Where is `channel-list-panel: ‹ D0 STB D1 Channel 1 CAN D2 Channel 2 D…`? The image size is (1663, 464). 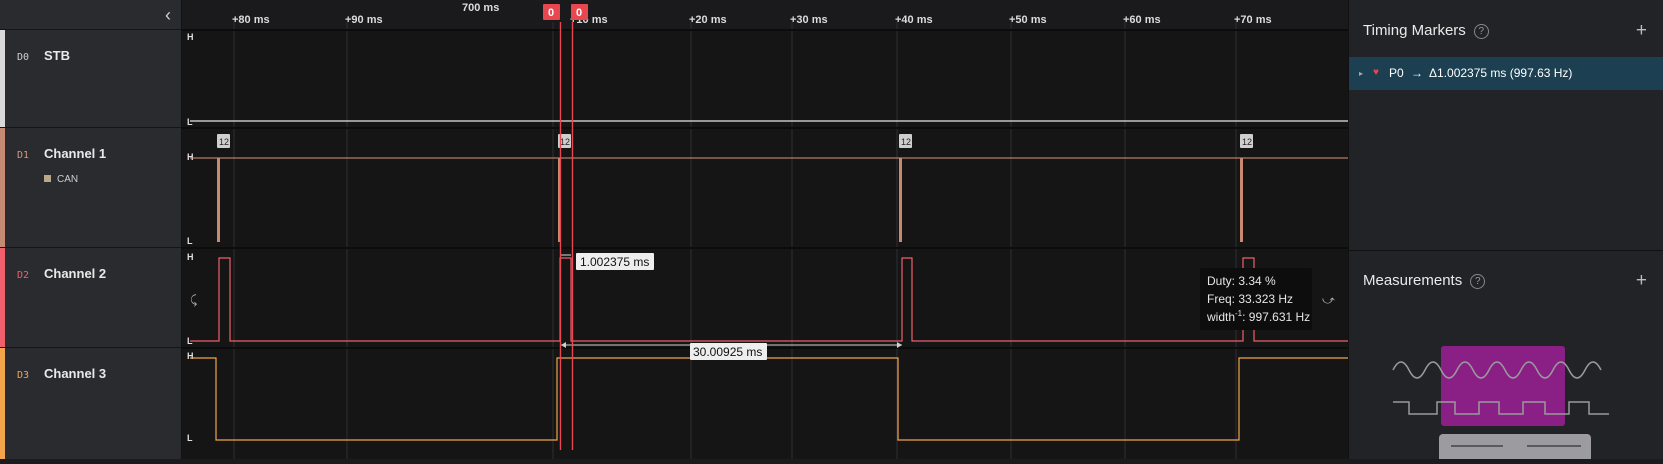 channel-list-panel: ‹ D0 STB D1 Channel 1 CAN D2 Channel 2 D… is located at coordinates (91, 229).